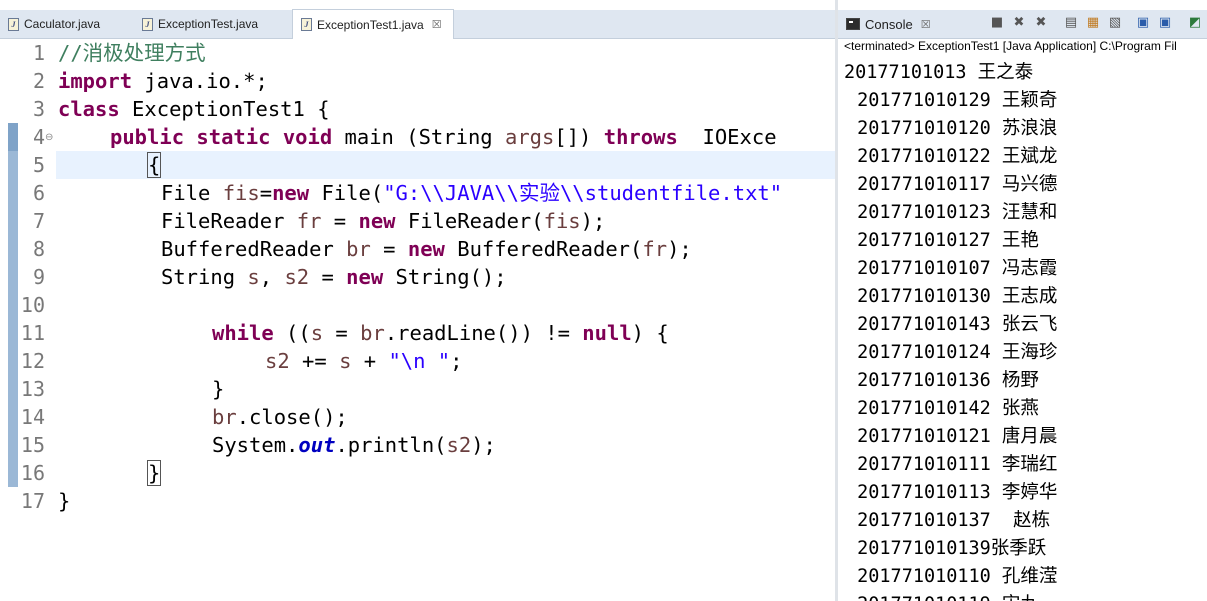  I want to click on output-line: 201771010123 汪慧和, so click(952, 212).